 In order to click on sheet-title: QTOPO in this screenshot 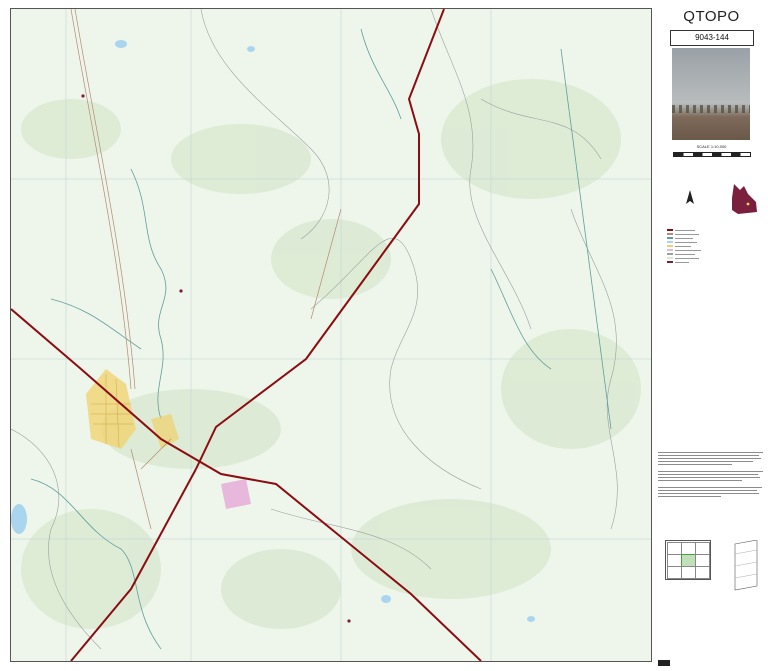, I will do `click(711, 16)`.